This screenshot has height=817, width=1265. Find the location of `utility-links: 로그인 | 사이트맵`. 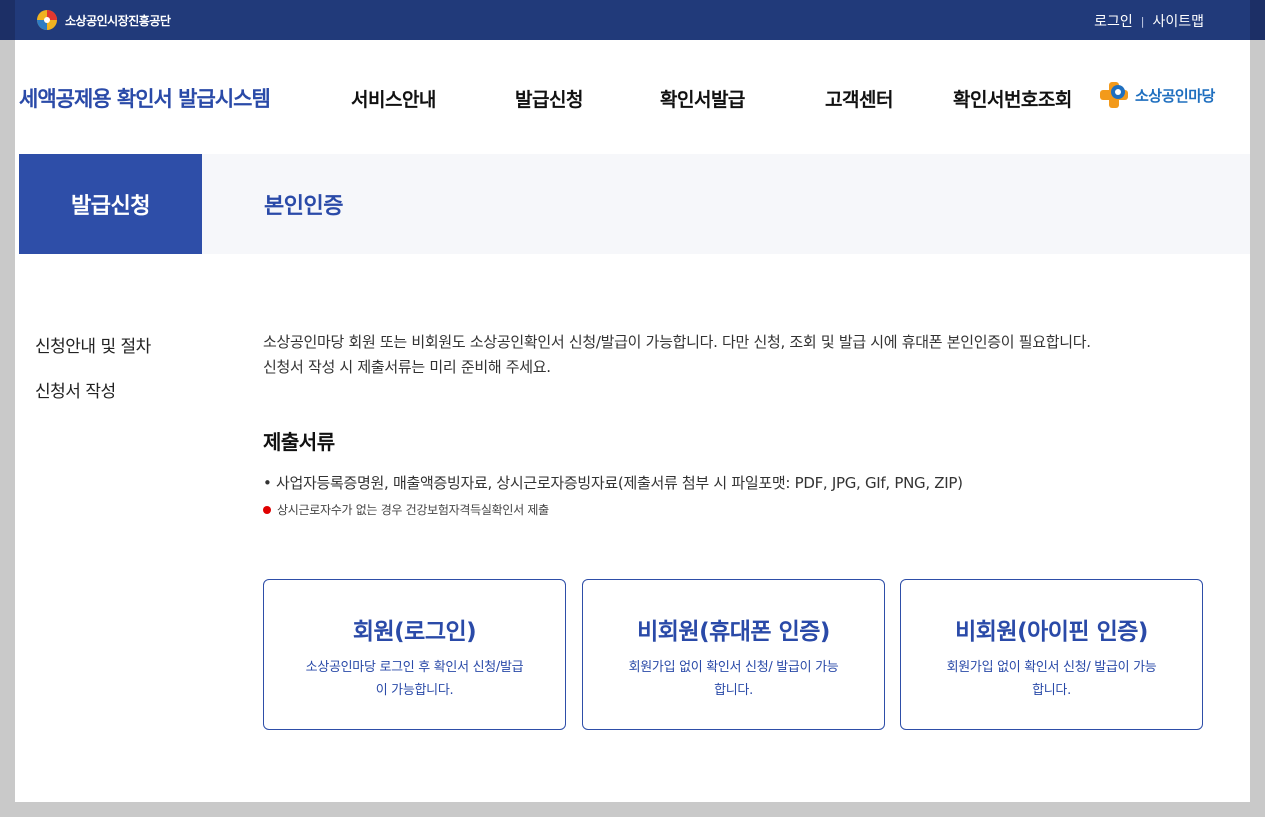

utility-links: 로그인 | 사이트맵 is located at coordinates (1149, 21).